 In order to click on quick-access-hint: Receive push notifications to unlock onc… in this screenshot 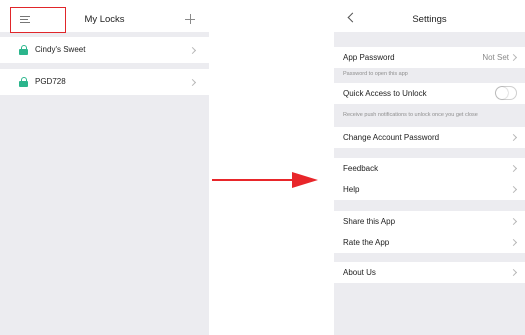, I will do `click(410, 115)`.